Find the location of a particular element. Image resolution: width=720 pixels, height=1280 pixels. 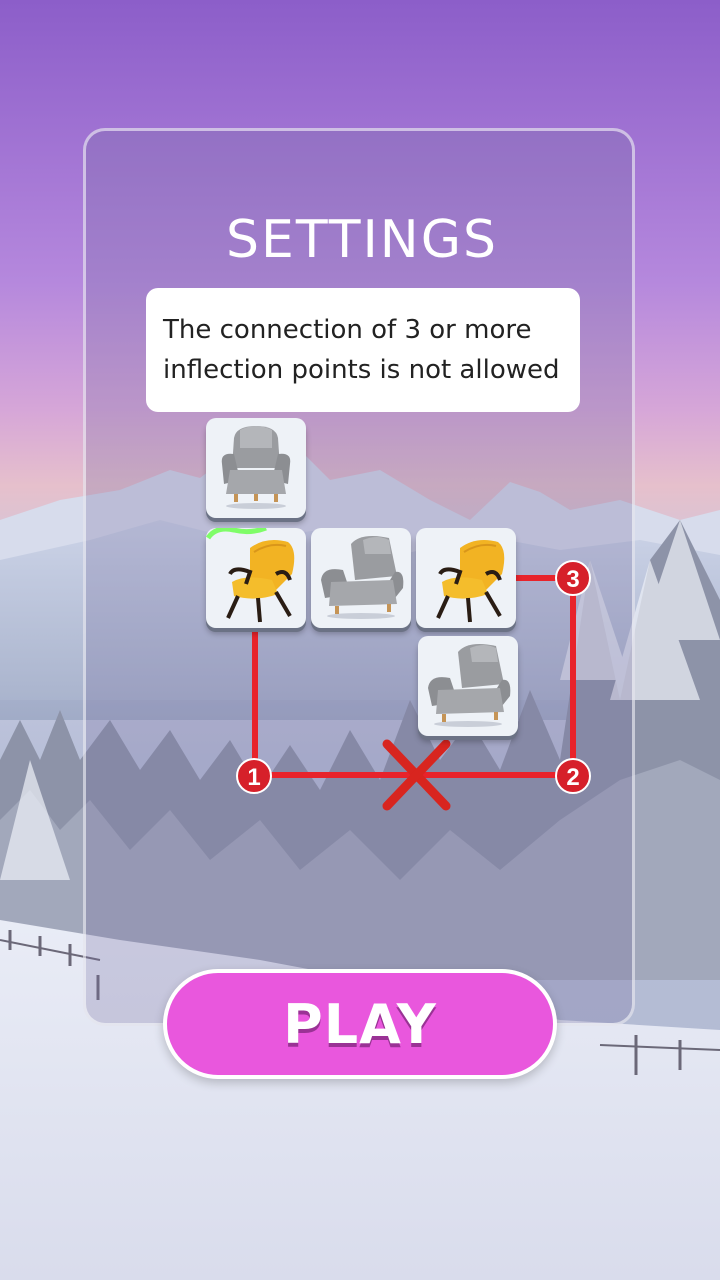

play-button: PLAY is located at coordinates (360, 1024).